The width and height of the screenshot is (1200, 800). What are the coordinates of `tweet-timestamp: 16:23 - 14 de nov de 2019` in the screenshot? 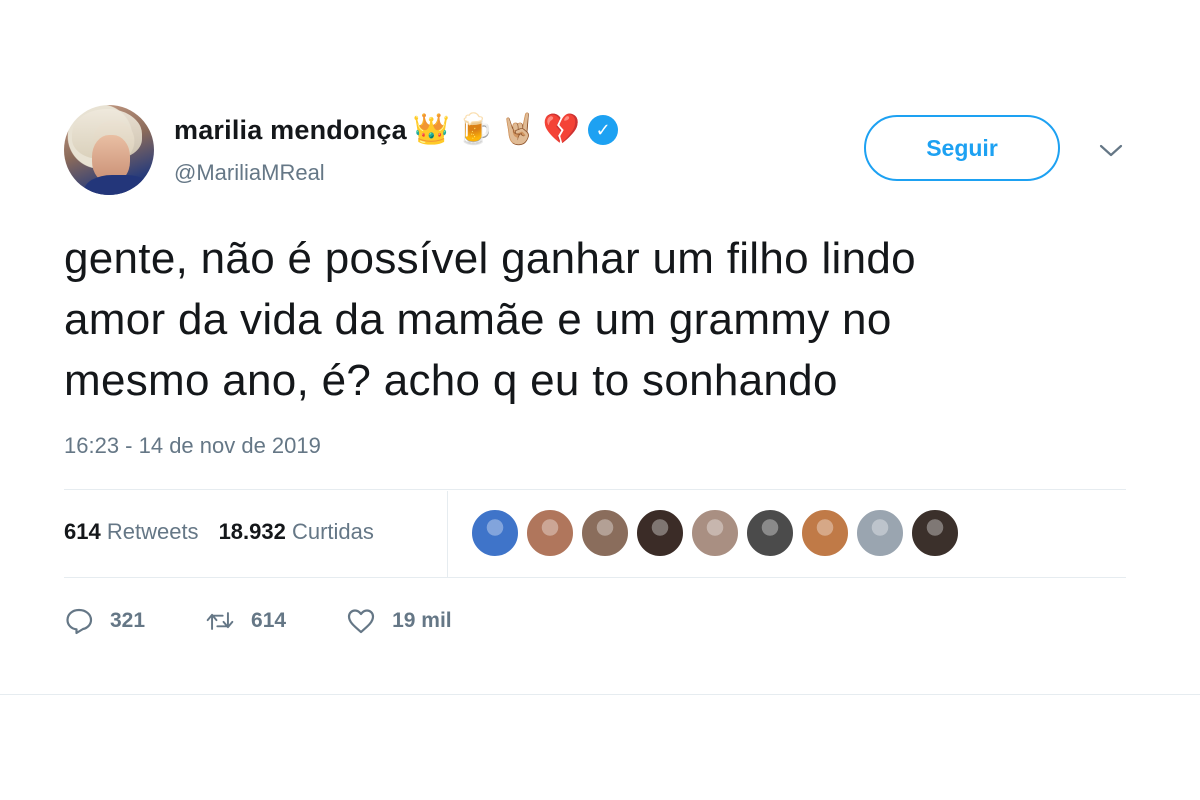 It's located at (192, 446).